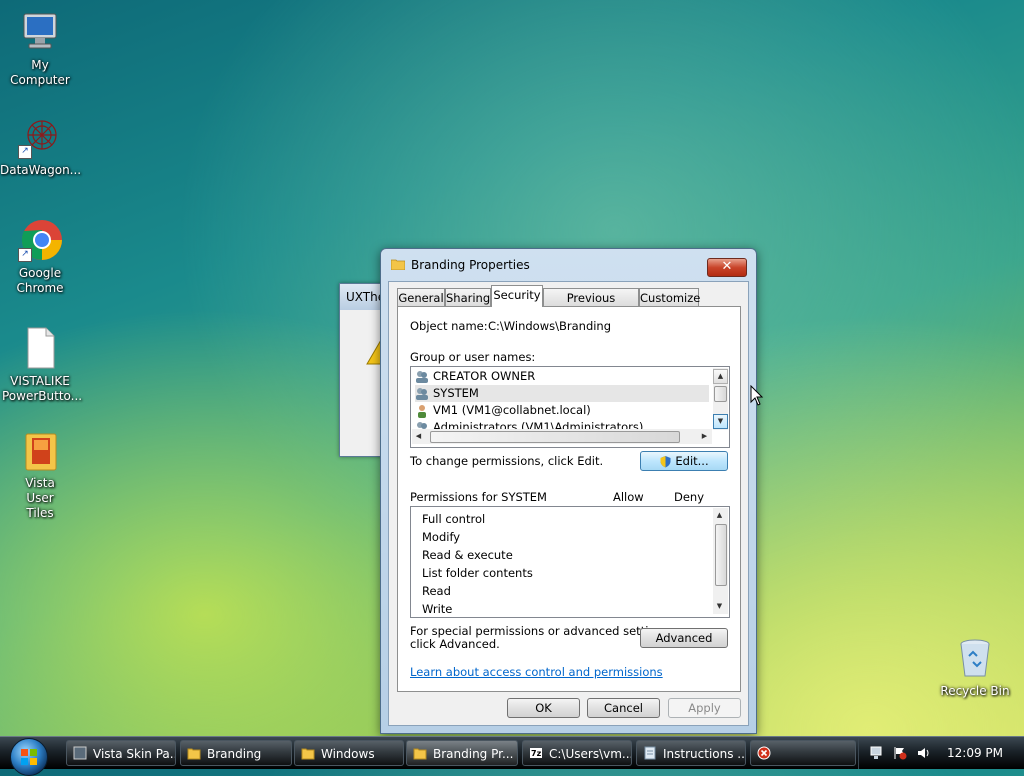 The image size is (1024, 776). I want to click on taskbar-item-label: Windows, so click(348, 754).